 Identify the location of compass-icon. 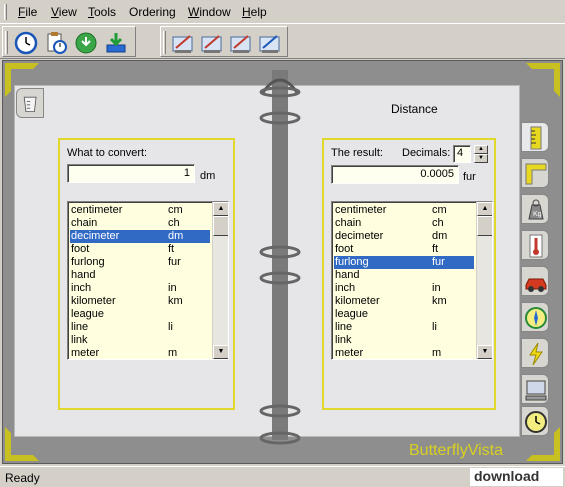
(536, 318).